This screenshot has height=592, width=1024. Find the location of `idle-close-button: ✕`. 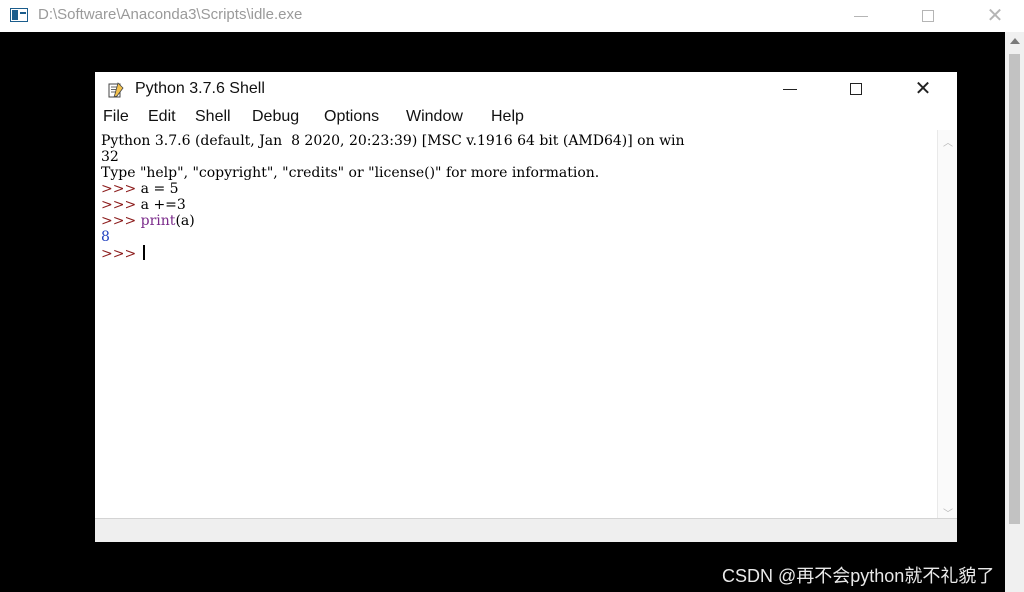

idle-close-button: ✕ is located at coordinates (923, 89).